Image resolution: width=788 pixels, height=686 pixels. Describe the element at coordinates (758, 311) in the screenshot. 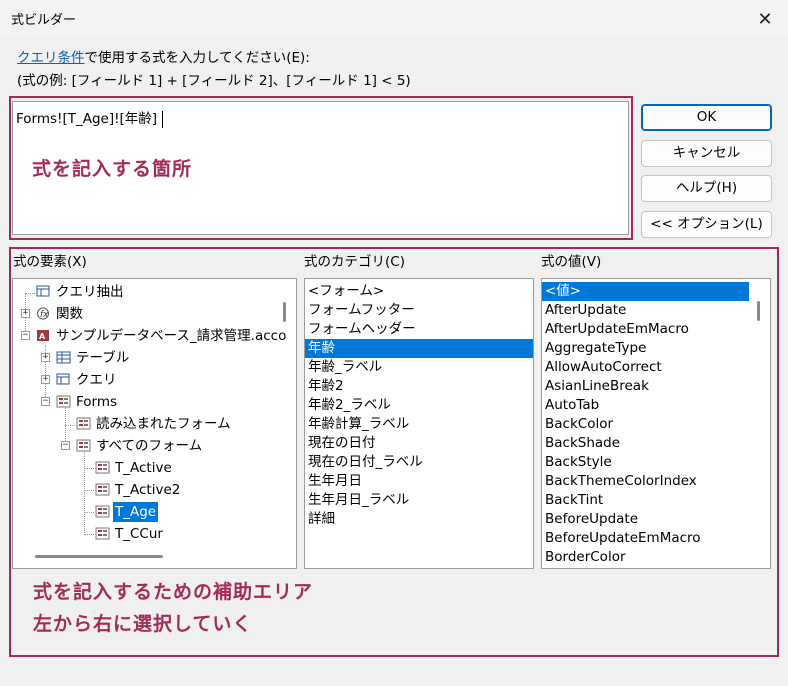

I see `values-vertical-scrollbar` at that location.